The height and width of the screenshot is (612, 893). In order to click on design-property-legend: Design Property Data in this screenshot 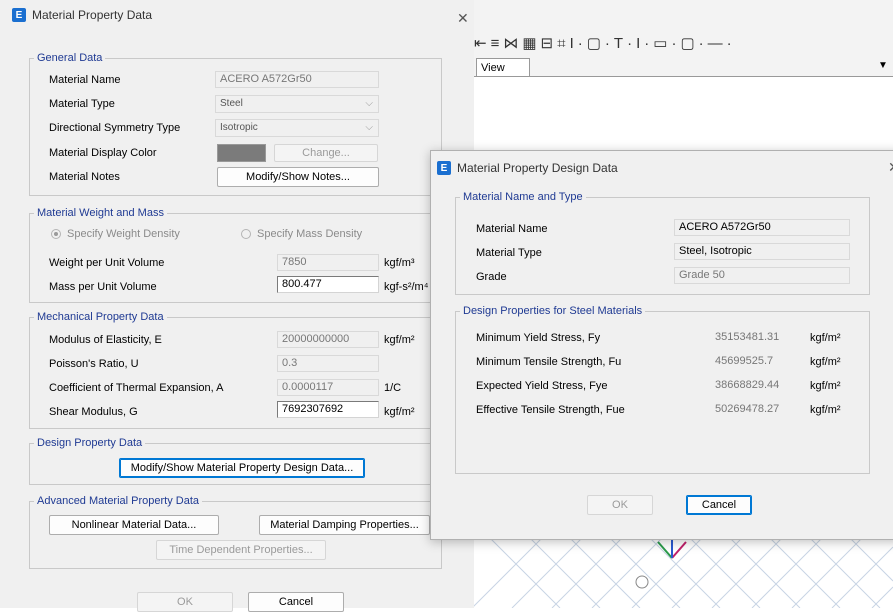, I will do `click(90, 443)`.